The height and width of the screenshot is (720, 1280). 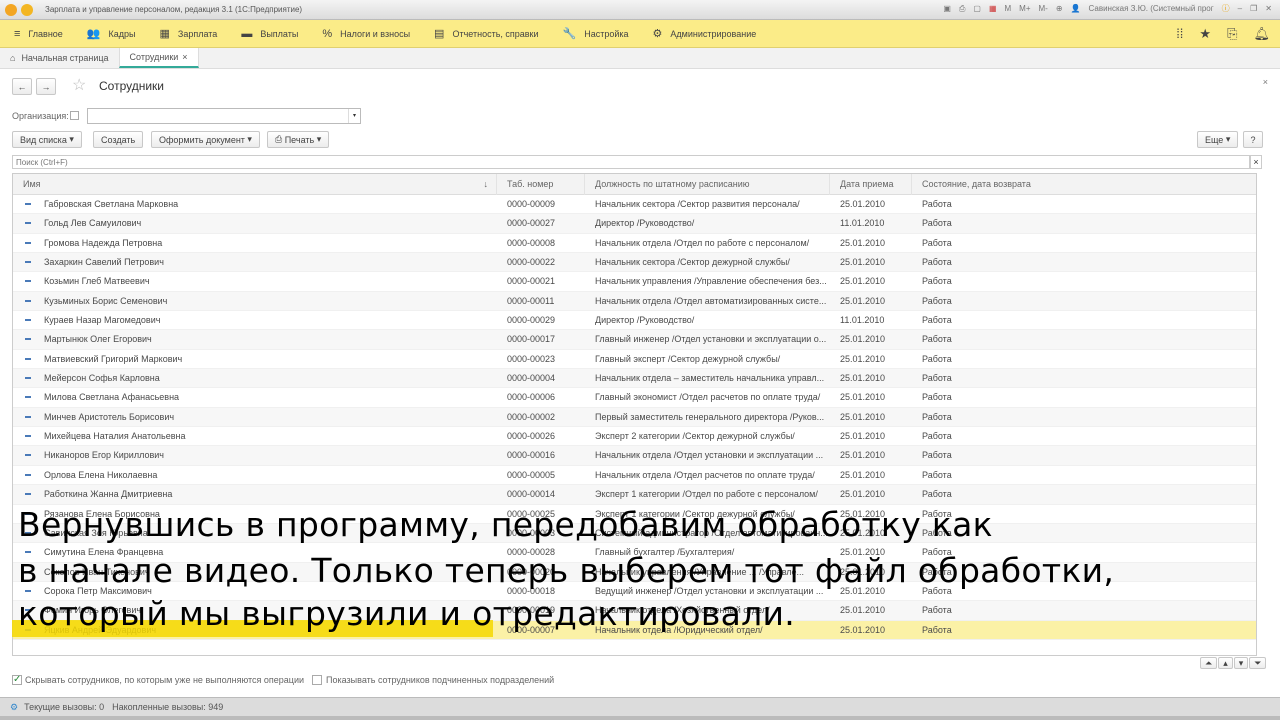 I want to click on search-input, so click(x=631, y=162).